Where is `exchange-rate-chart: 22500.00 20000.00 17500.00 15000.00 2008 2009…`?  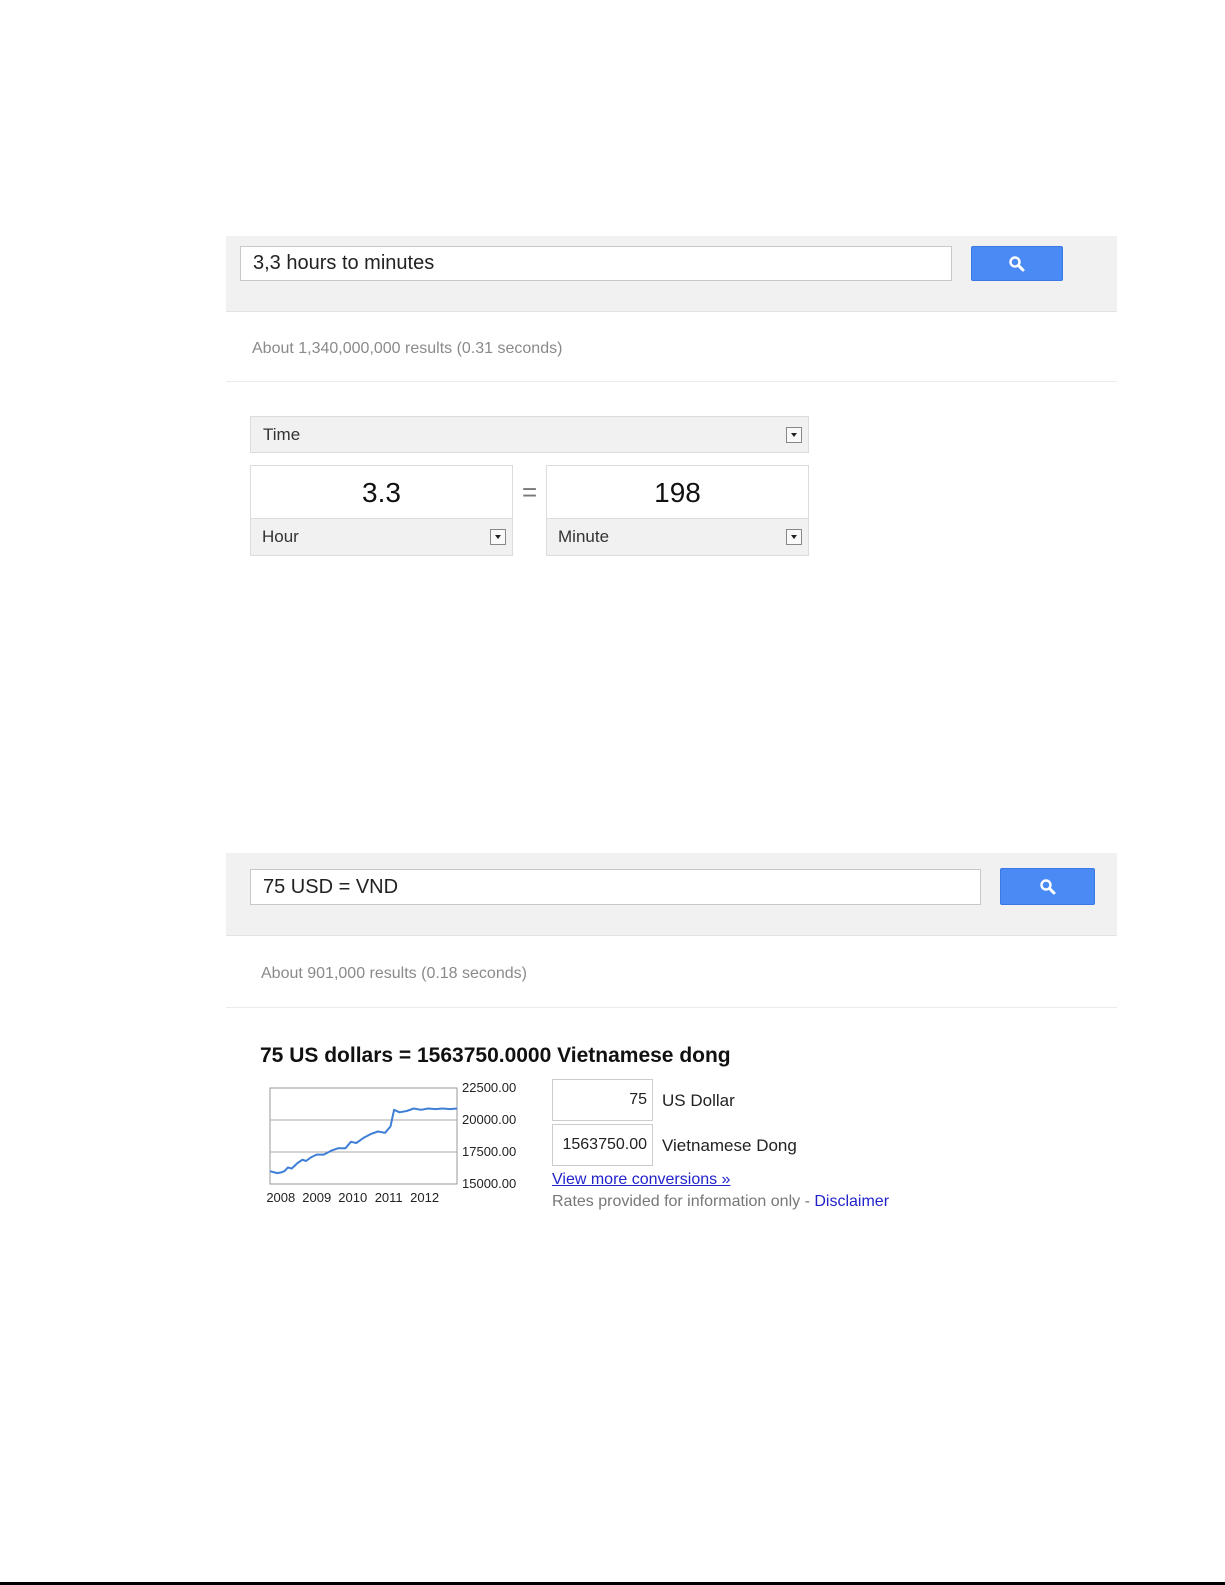
exchange-rate-chart: 22500.00 20000.00 17500.00 15000.00 2008 2009… is located at coordinates (391, 1142).